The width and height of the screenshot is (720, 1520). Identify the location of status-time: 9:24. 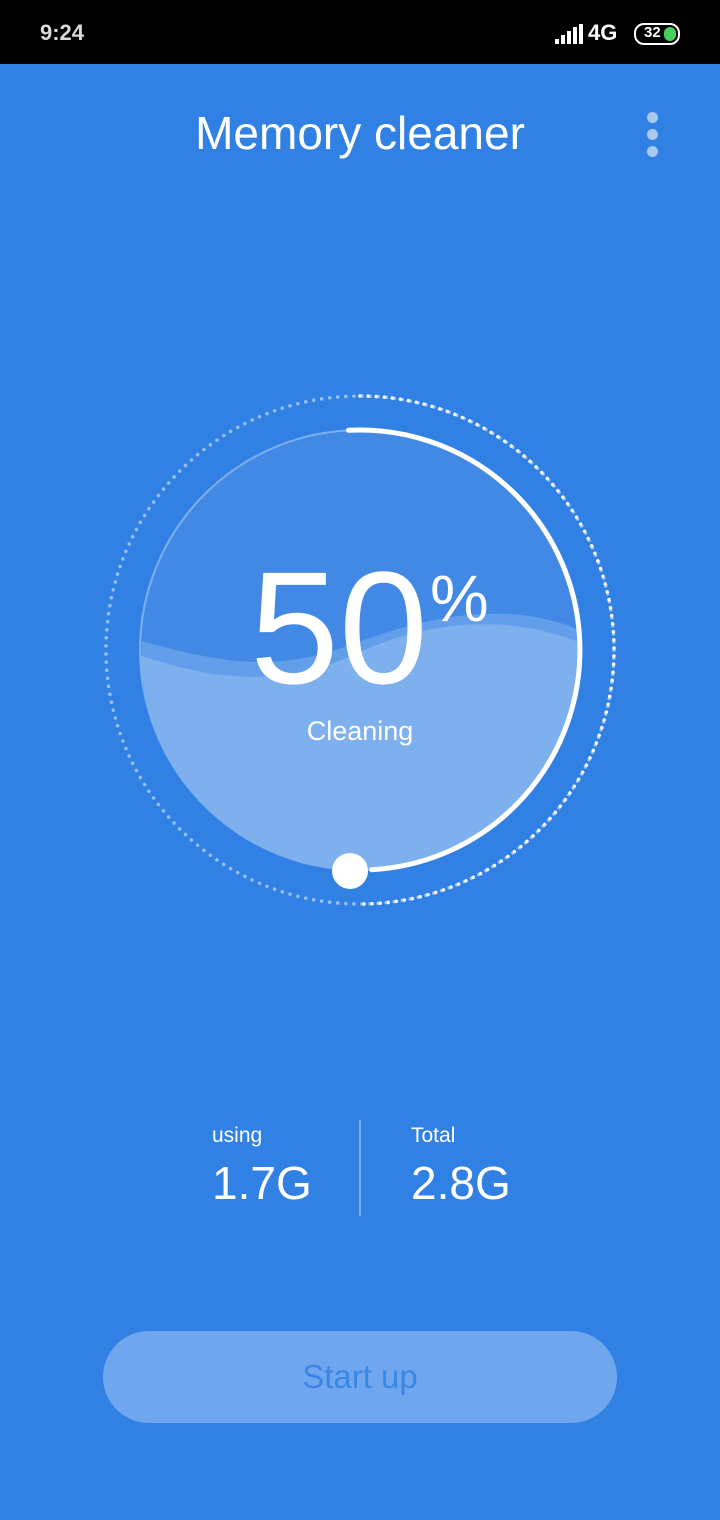
(62, 32).